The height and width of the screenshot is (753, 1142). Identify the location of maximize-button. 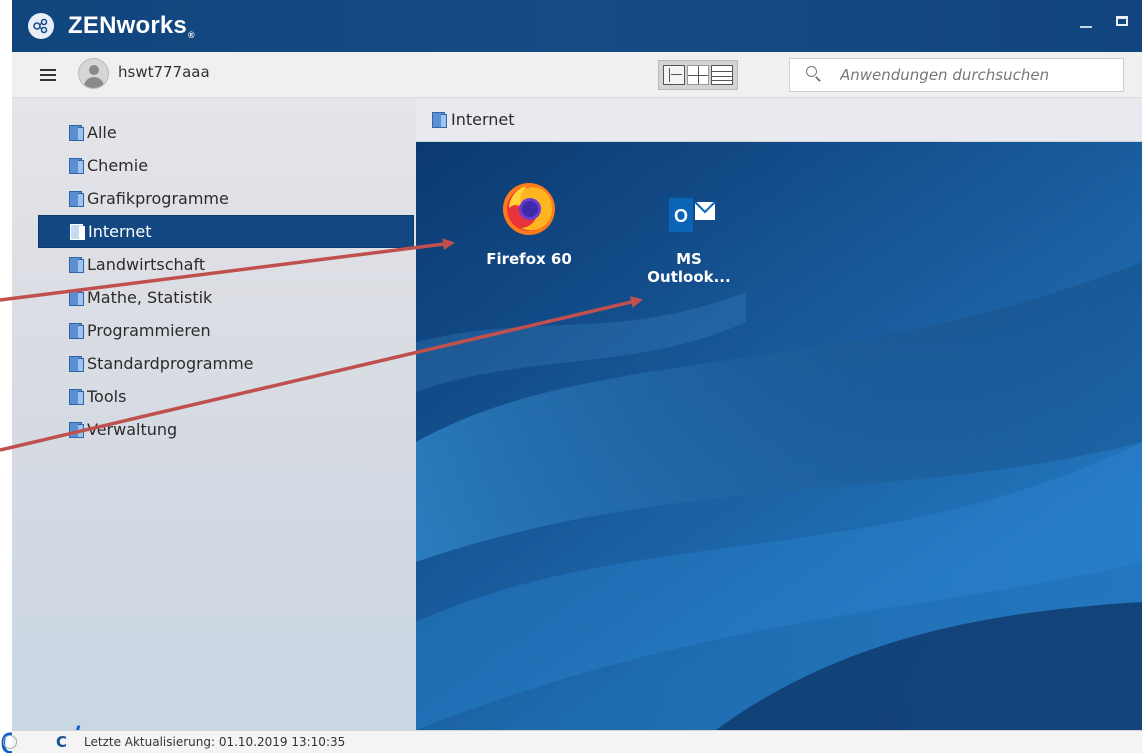
(1122, 21).